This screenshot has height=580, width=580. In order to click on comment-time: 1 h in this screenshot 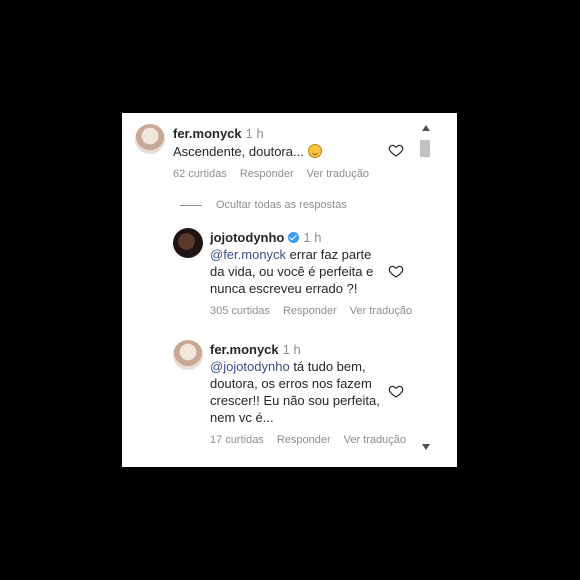, I will do `click(254, 133)`.